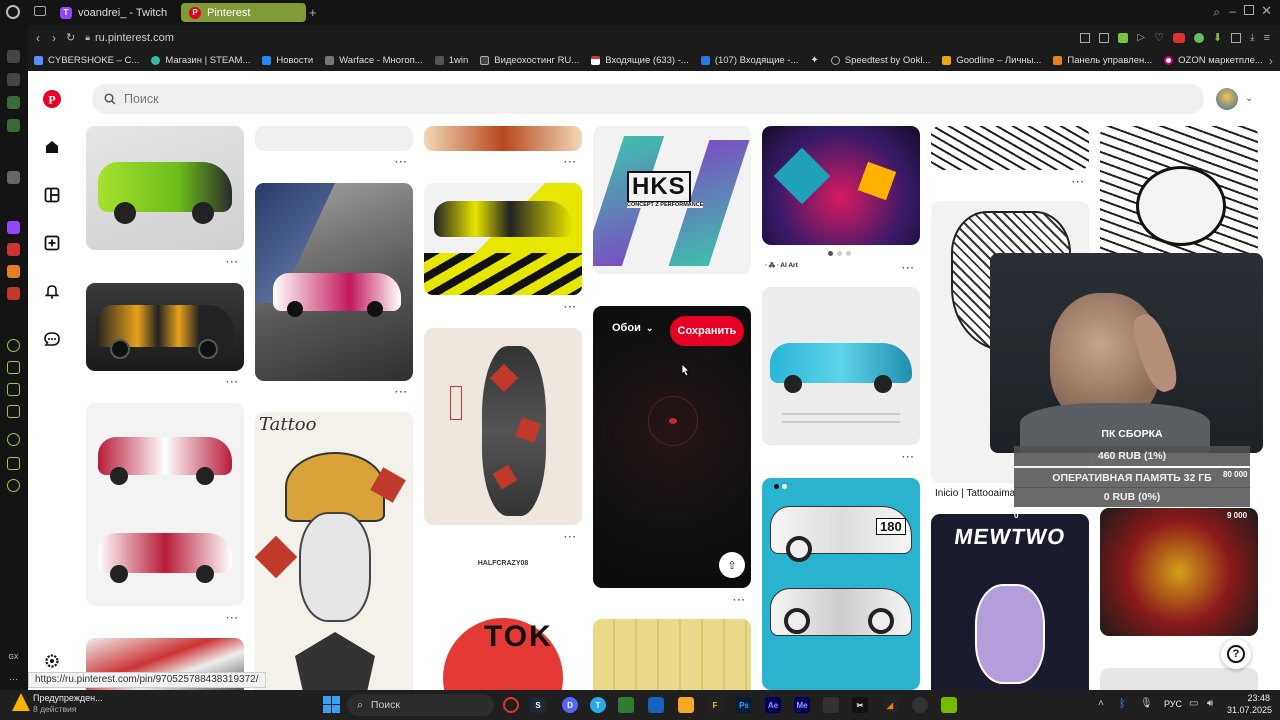  I want to click on minimize-icon: –, so click(1232, 11).